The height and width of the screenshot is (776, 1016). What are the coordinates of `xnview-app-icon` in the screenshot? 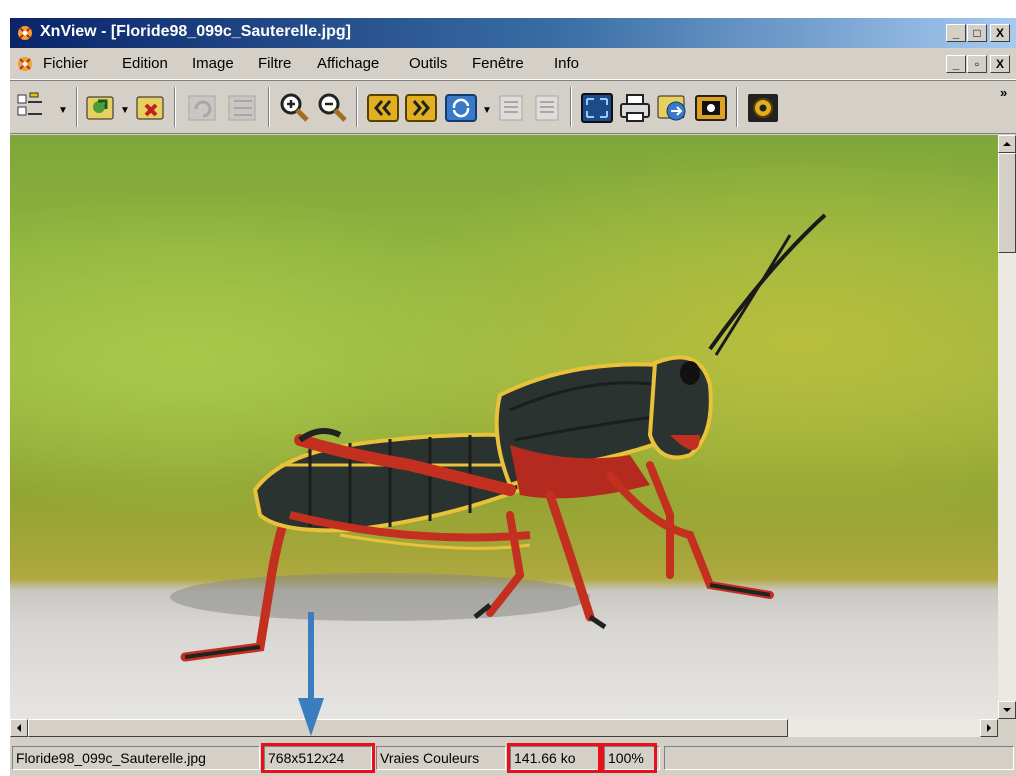 It's located at (25, 33).